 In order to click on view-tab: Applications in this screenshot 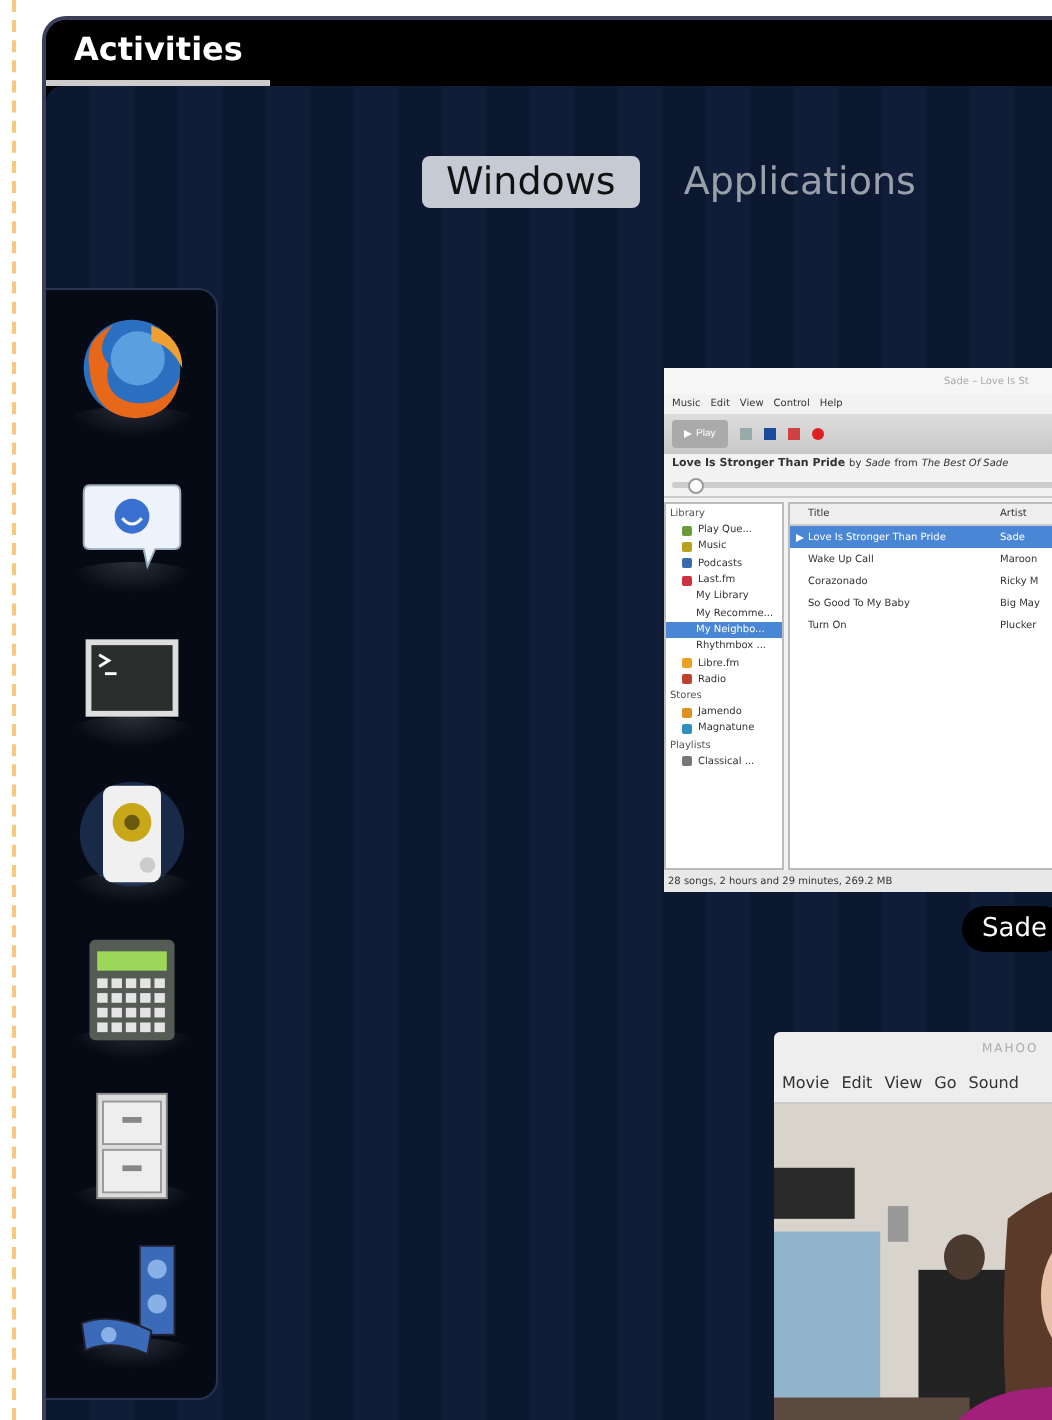, I will do `click(799, 182)`.